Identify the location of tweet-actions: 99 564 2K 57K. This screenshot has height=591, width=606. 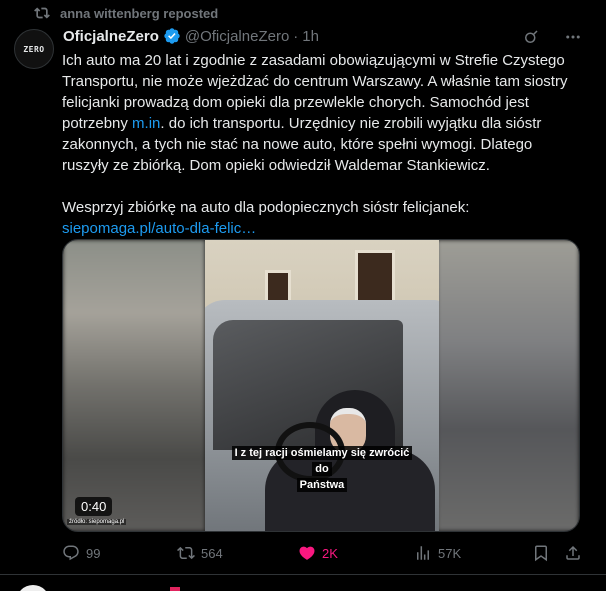
(322, 553).